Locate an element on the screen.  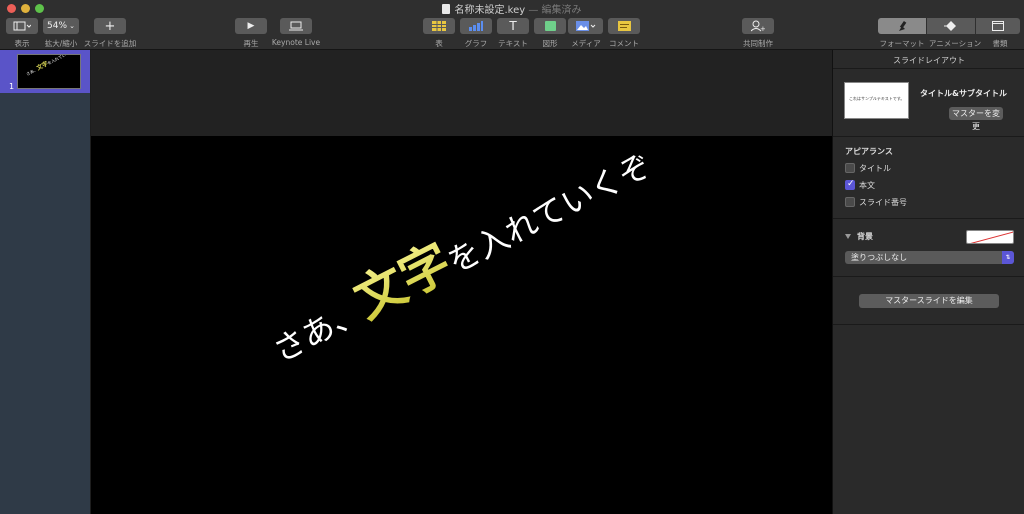
view-button is located at coordinates (22, 26).